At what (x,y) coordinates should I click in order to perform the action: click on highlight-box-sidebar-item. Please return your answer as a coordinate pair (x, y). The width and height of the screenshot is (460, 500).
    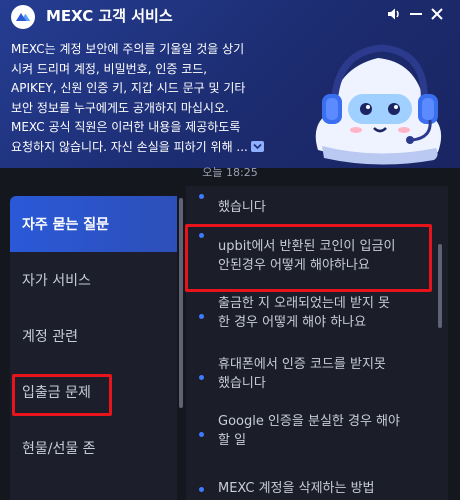
    Looking at the image, I should click on (62, 395).